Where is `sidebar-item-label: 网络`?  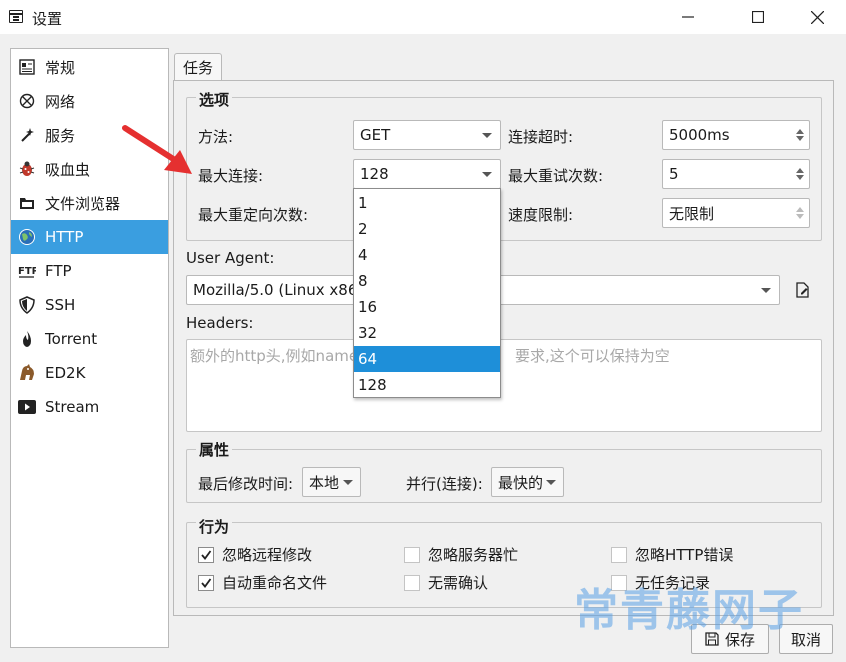
sidebar-item-label: 网络 is located at coordinates (60, 101).